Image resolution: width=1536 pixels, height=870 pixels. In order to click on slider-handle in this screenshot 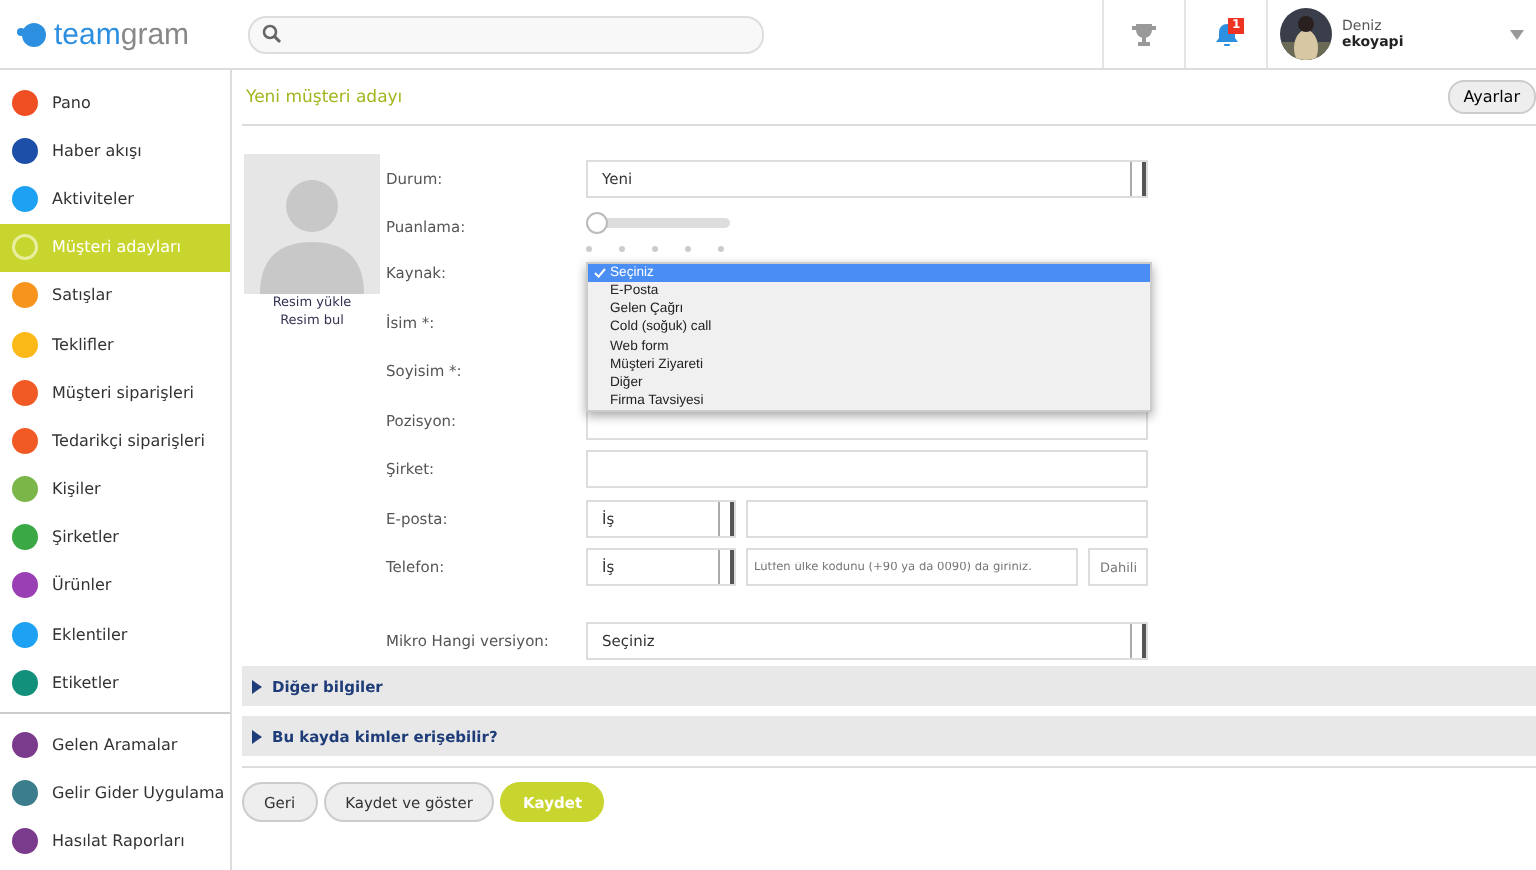, I will do `click(597, 222)`.